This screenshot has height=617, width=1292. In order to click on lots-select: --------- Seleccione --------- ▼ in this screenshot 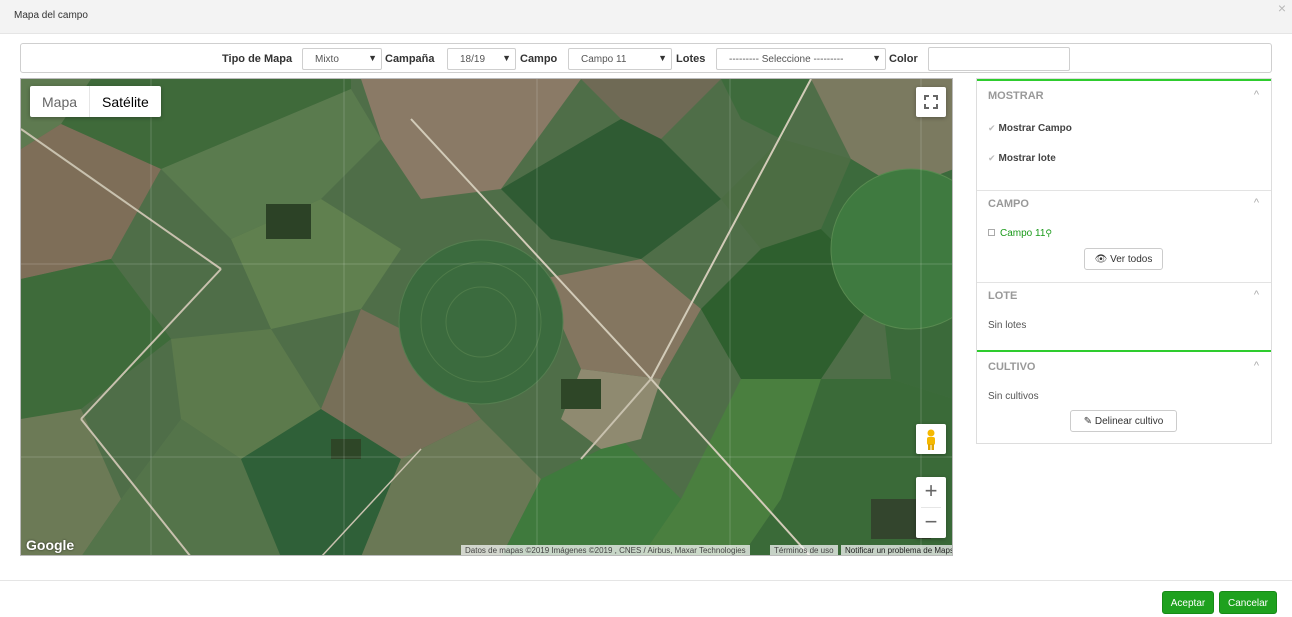, I will do `click(801, 59)`.